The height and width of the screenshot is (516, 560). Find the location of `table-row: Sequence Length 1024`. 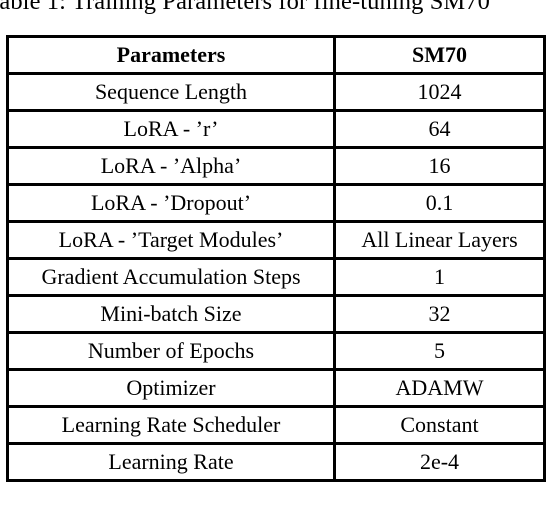

table-row: Sequence Length 1024 is located at coordinates (276, 92).